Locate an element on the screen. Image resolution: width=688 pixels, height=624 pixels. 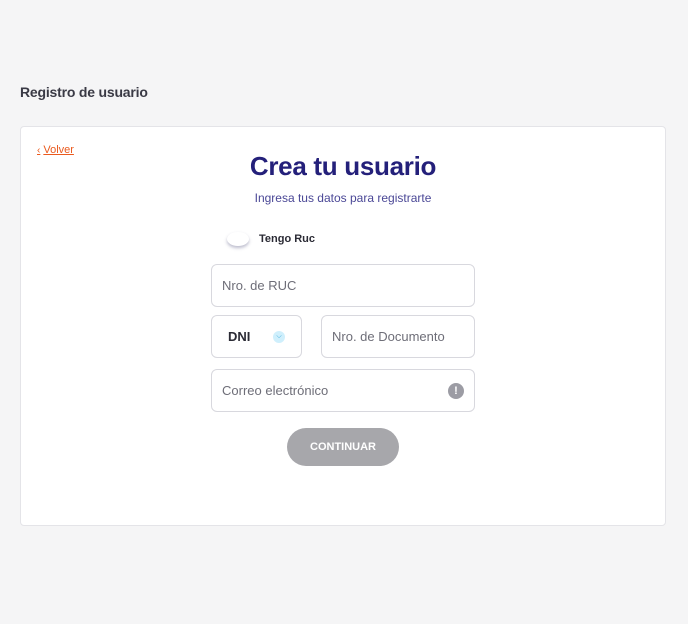
card-subtitle: Ingresa tus datos para registrarte is located at coordinates (343, 198).